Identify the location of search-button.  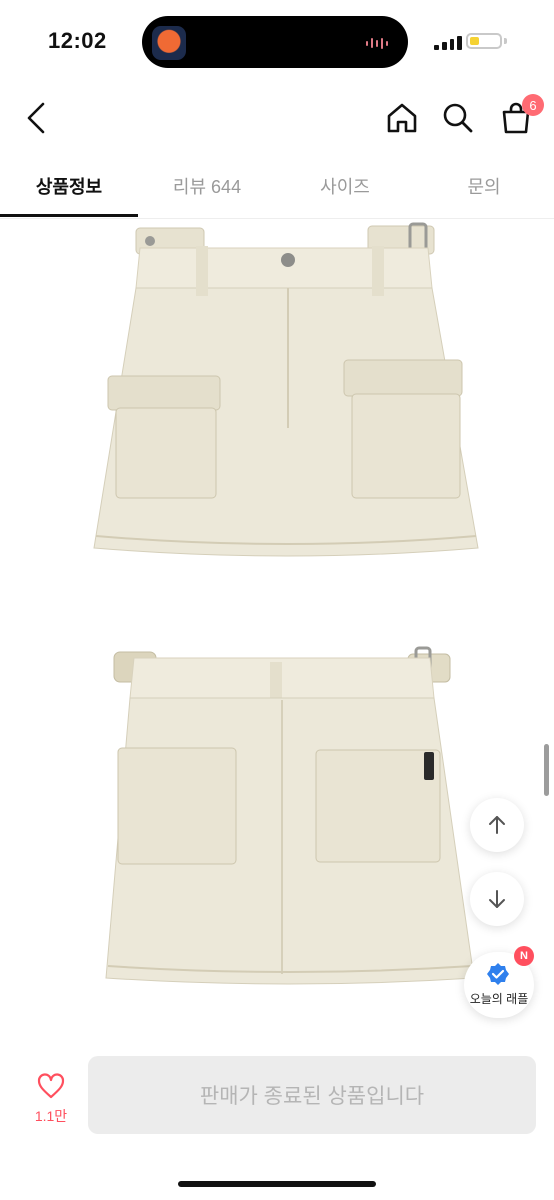
(458, 118).